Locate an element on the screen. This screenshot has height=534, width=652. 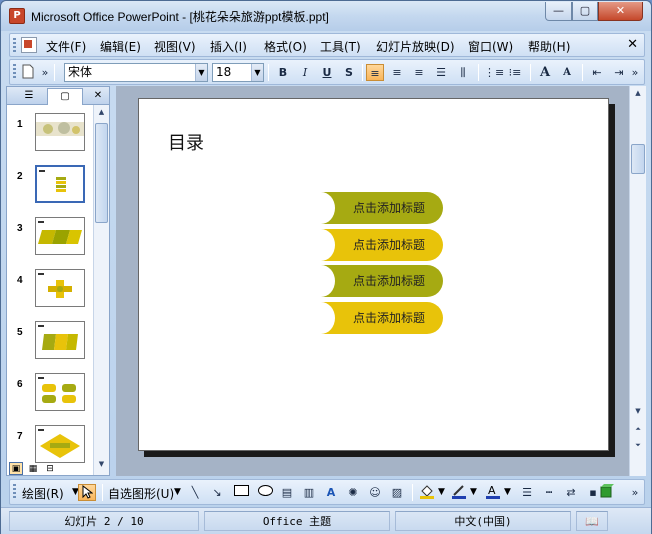
minimize-button: — is located at coordinates (558, 11).